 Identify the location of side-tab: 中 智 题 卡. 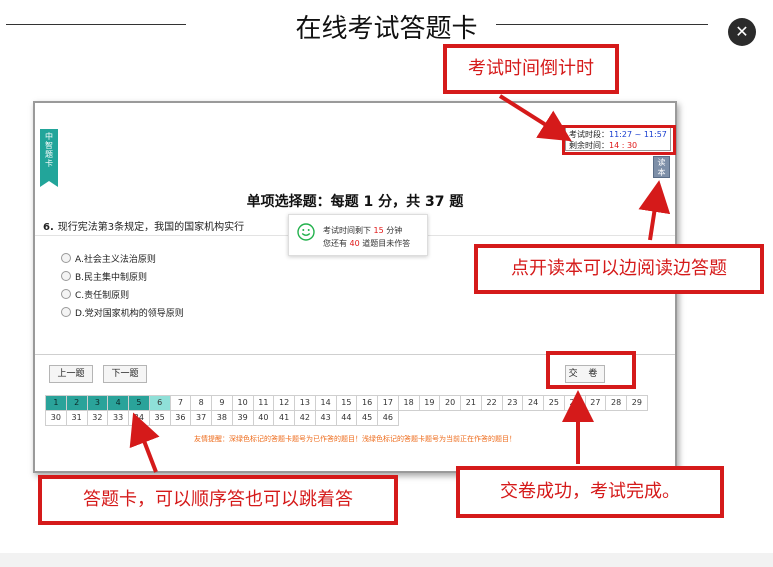
(49, 158).